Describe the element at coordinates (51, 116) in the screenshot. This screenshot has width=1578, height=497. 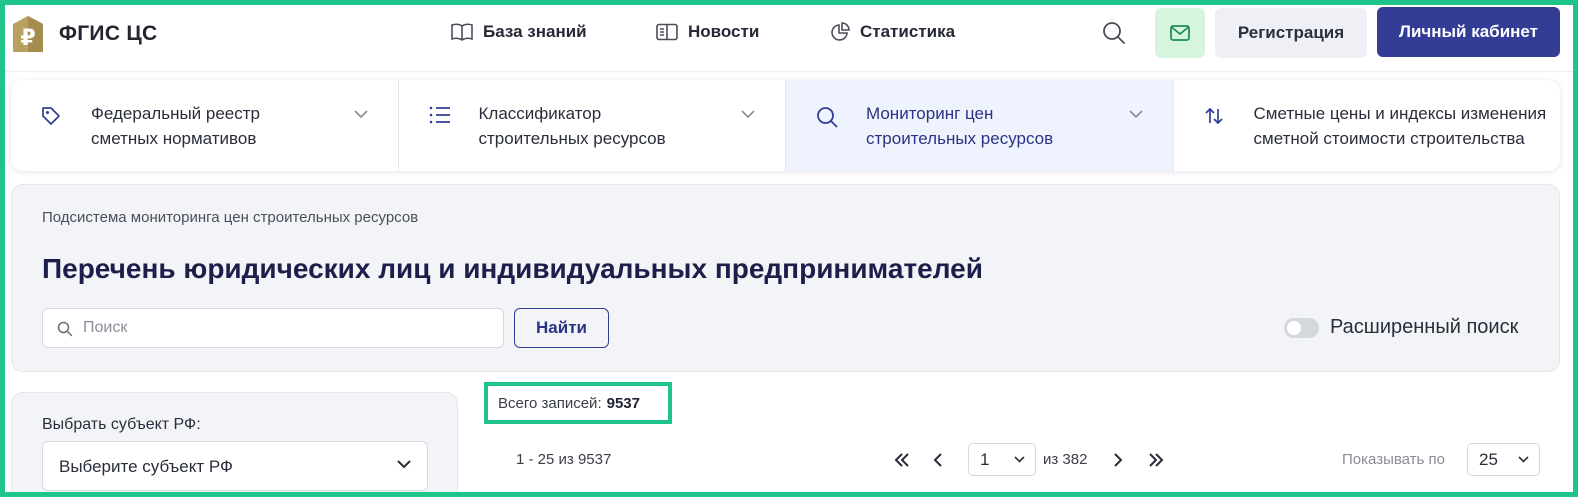
I see `tag-icon` at that location.